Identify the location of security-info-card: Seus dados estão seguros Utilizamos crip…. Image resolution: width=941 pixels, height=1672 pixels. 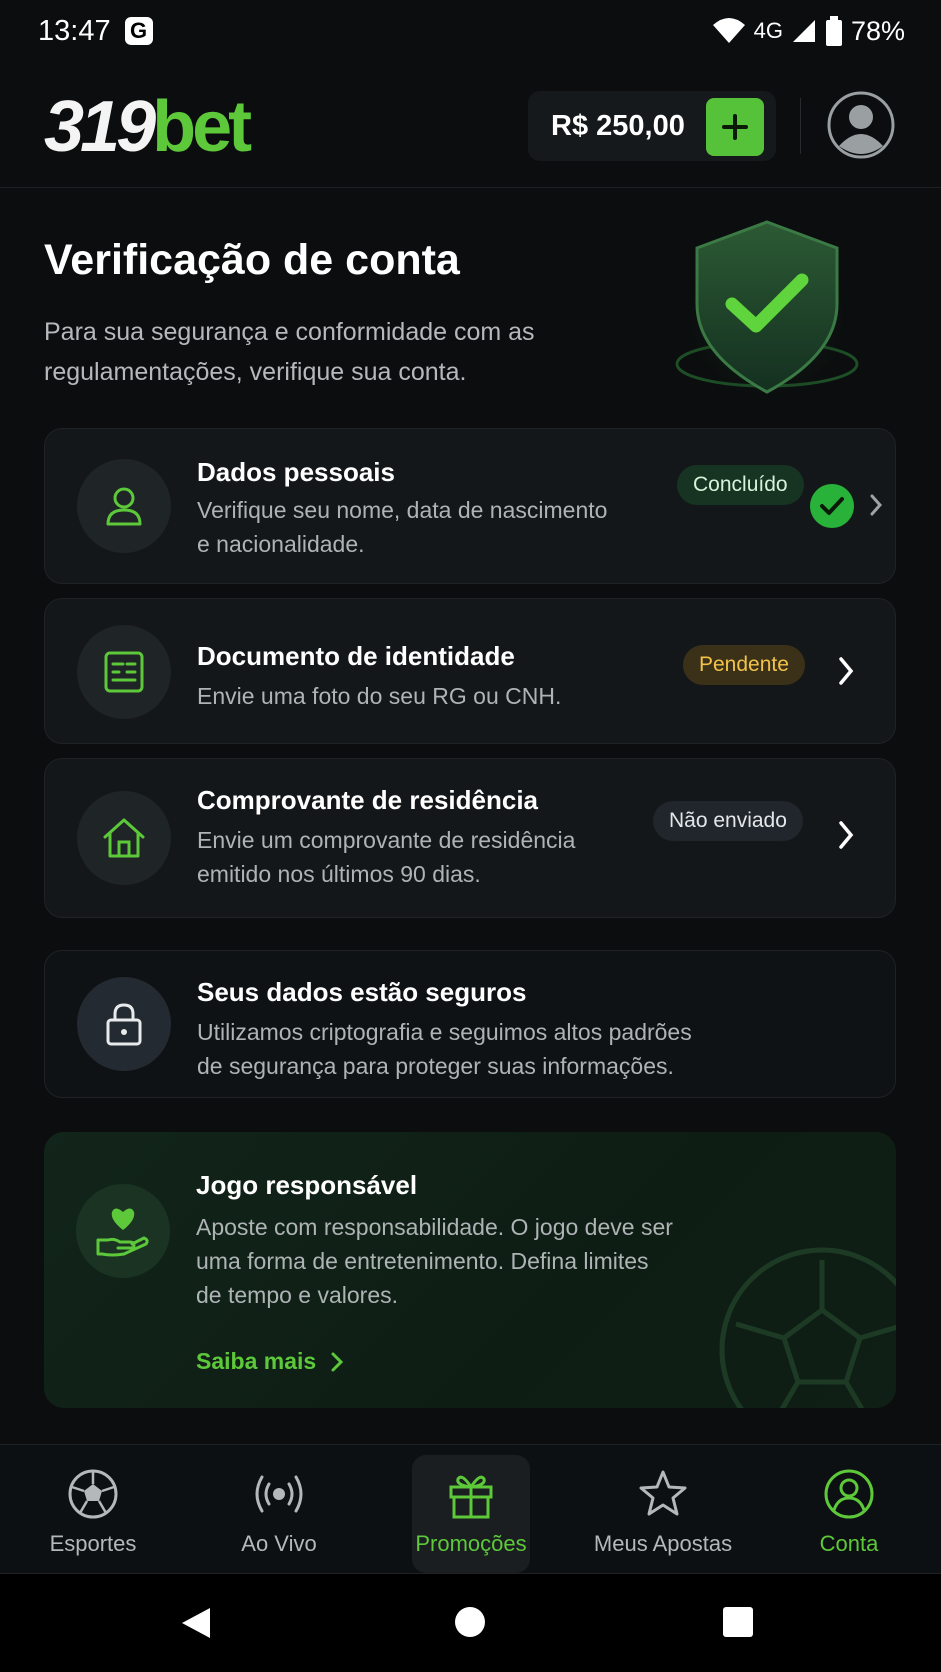
(470, 1024).